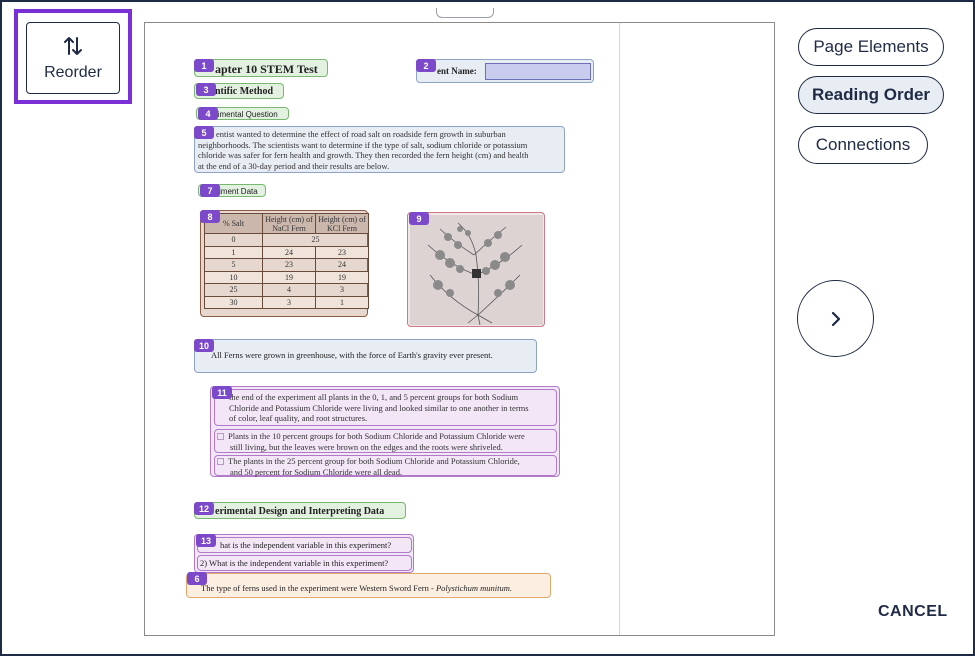 This screenshot has height=656, width=975. I want to click on table-row: 0 25, so click(286, 240).